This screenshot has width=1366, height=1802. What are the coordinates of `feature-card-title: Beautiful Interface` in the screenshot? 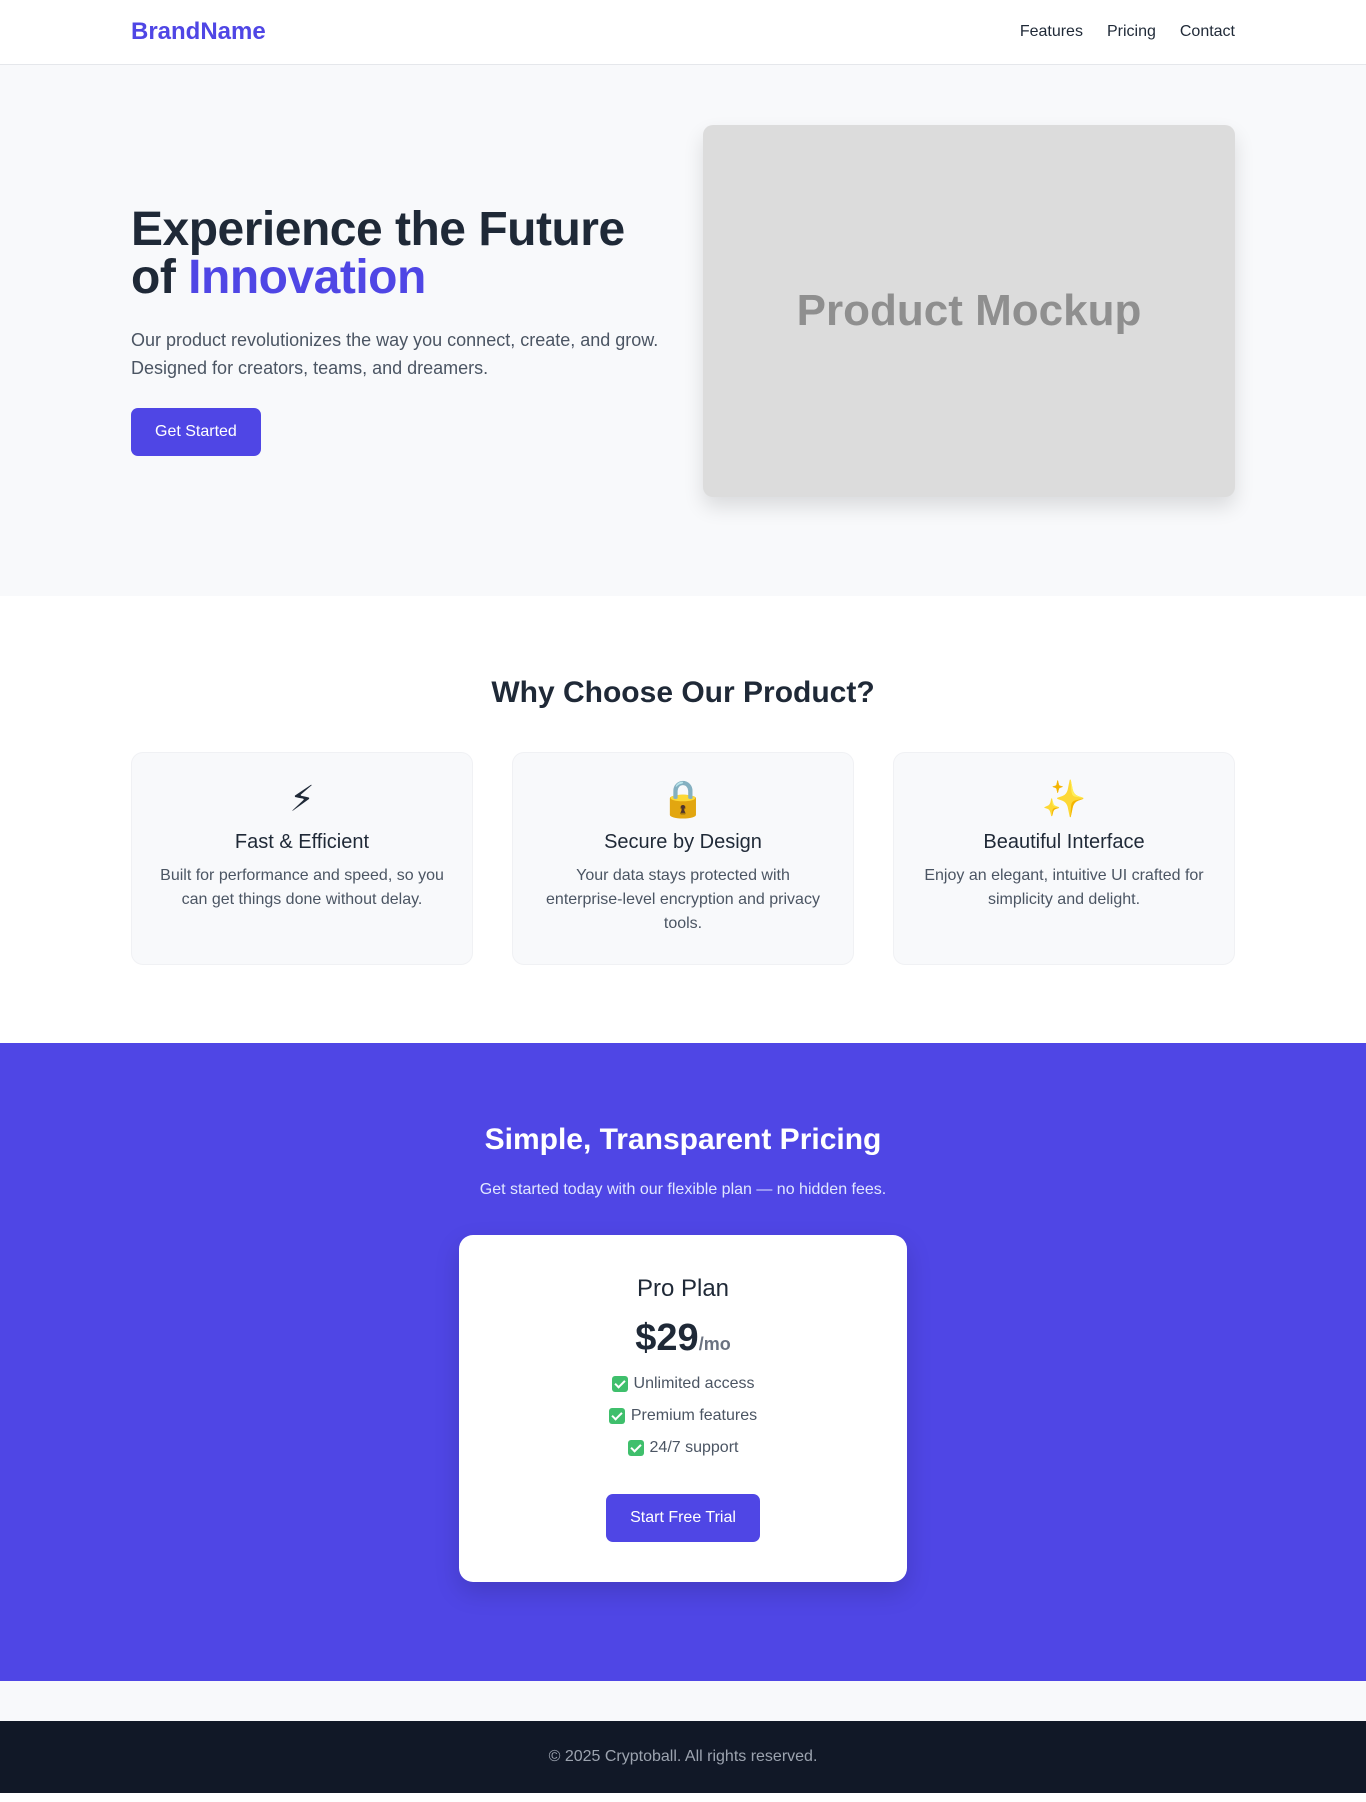 It's located at (1064, 842).